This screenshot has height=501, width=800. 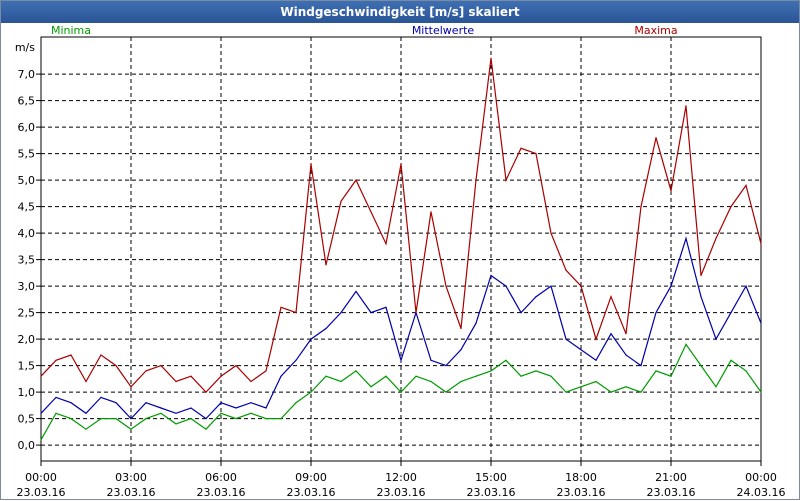 I want to click on x-tick-time: 06:00, so click(x=221, y=477).